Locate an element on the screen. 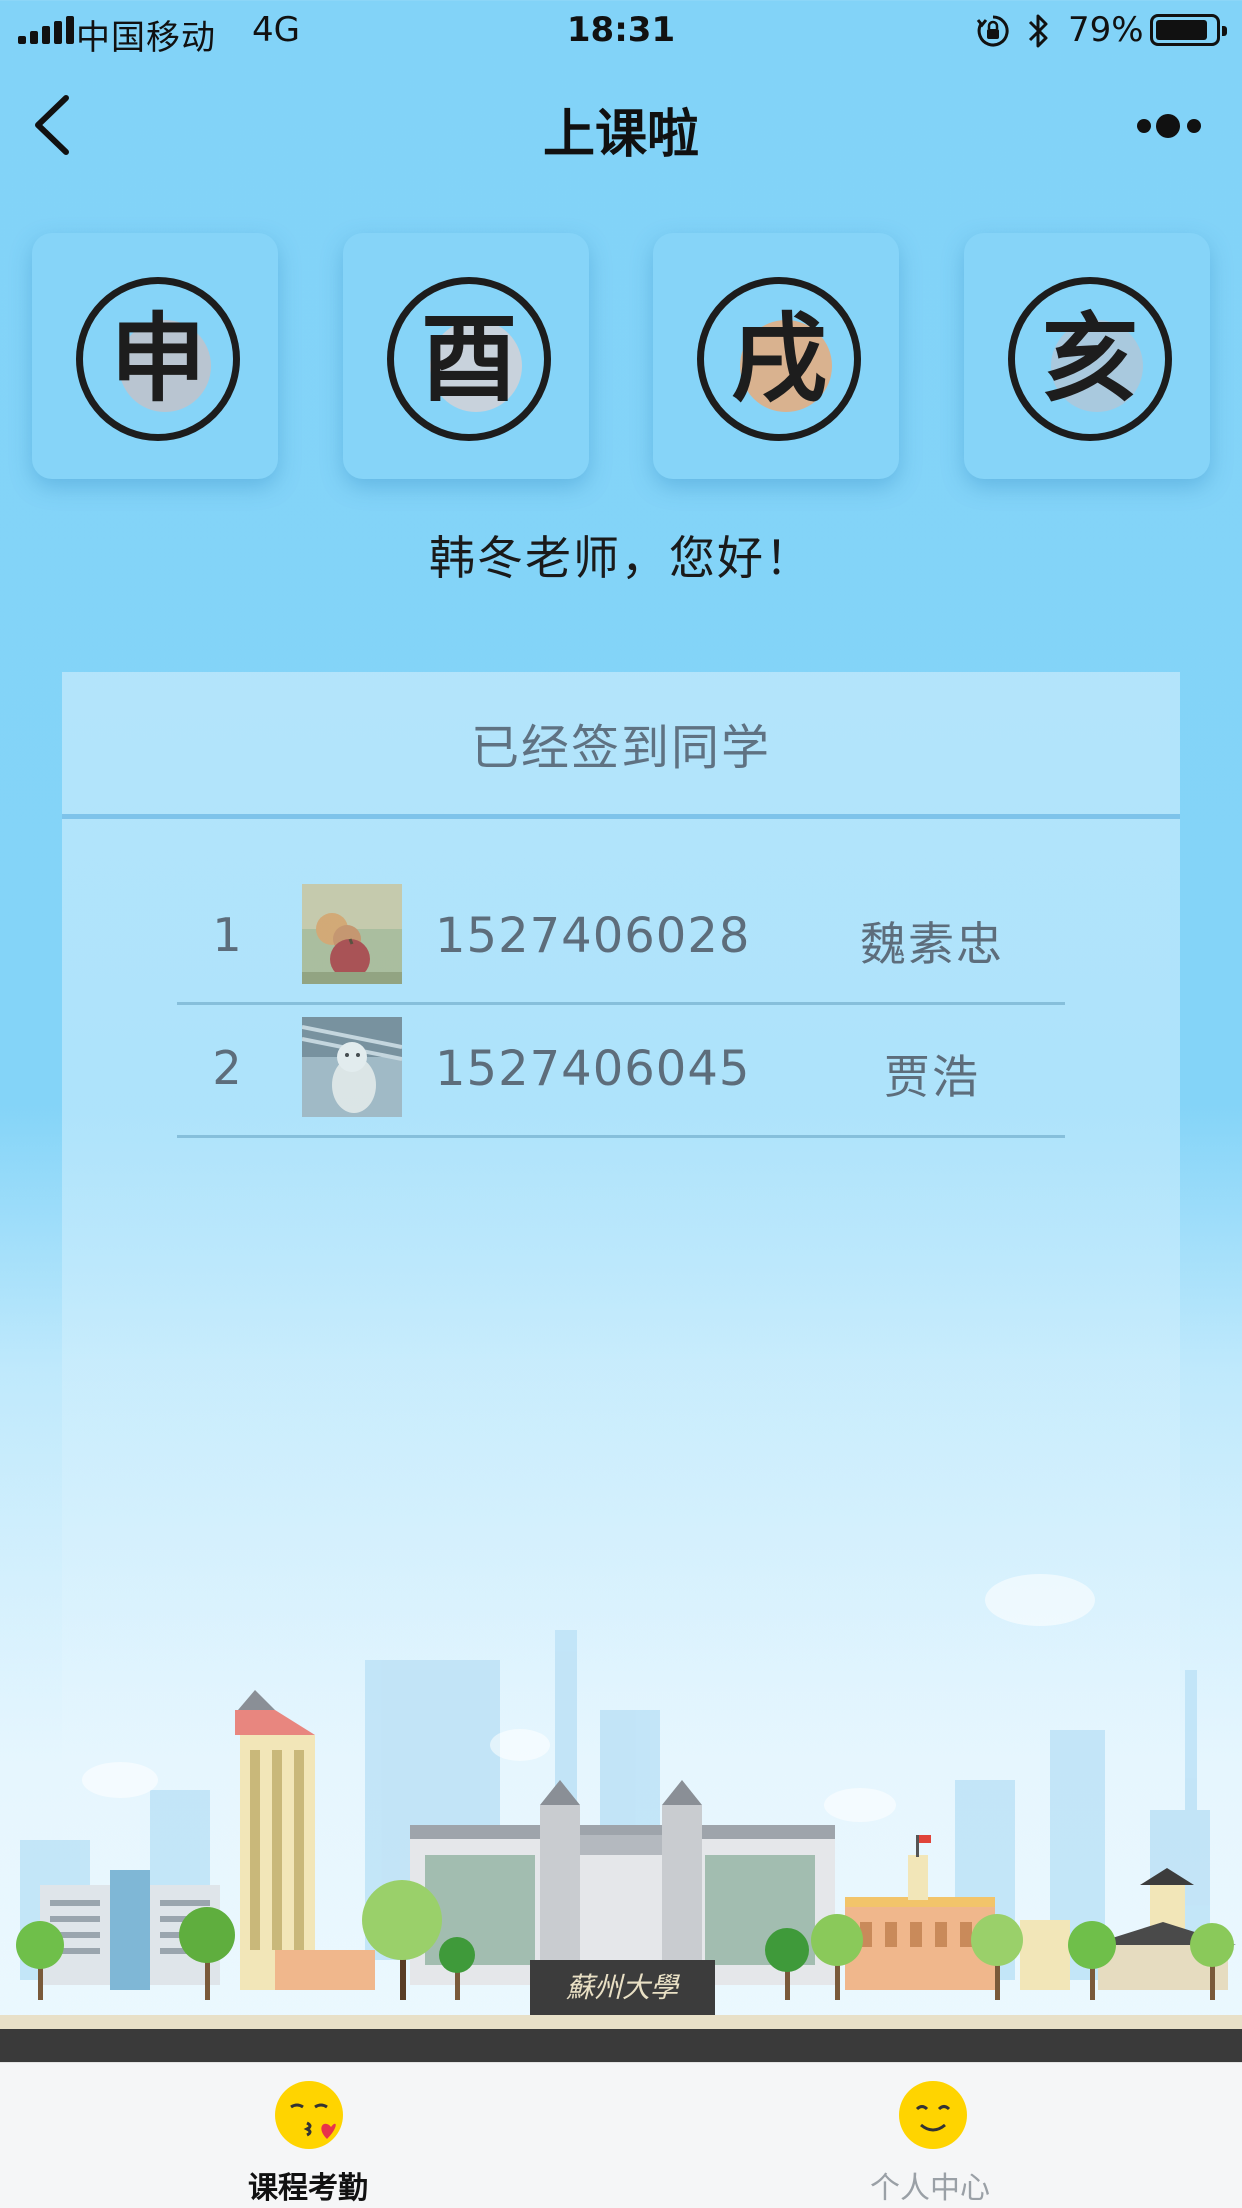 The width and height of the screenshot is (1242, 2208). list-item: 1 1527406028 魏素忠 is located at coordinates (621, 938).